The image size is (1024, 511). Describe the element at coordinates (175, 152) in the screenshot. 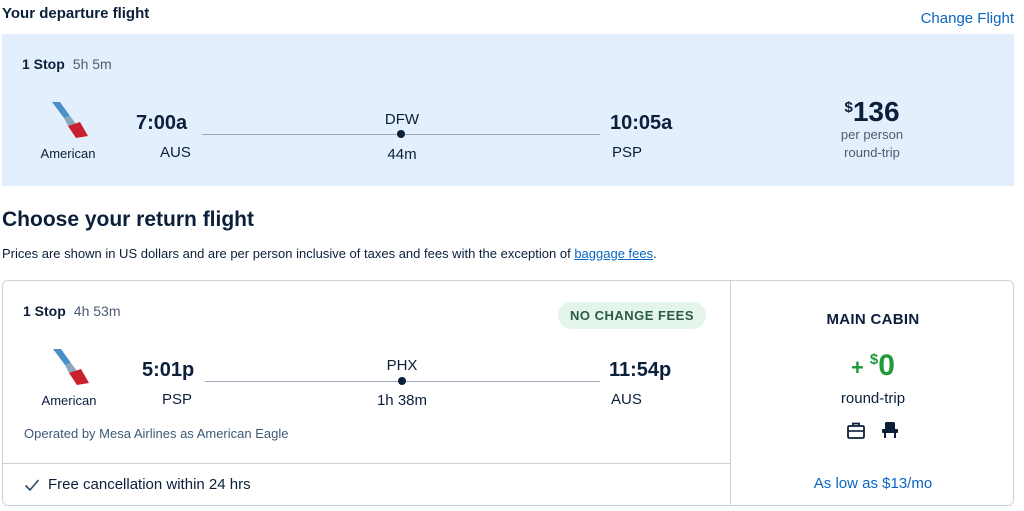

I see `departure-depart-code: AUS` at that location.